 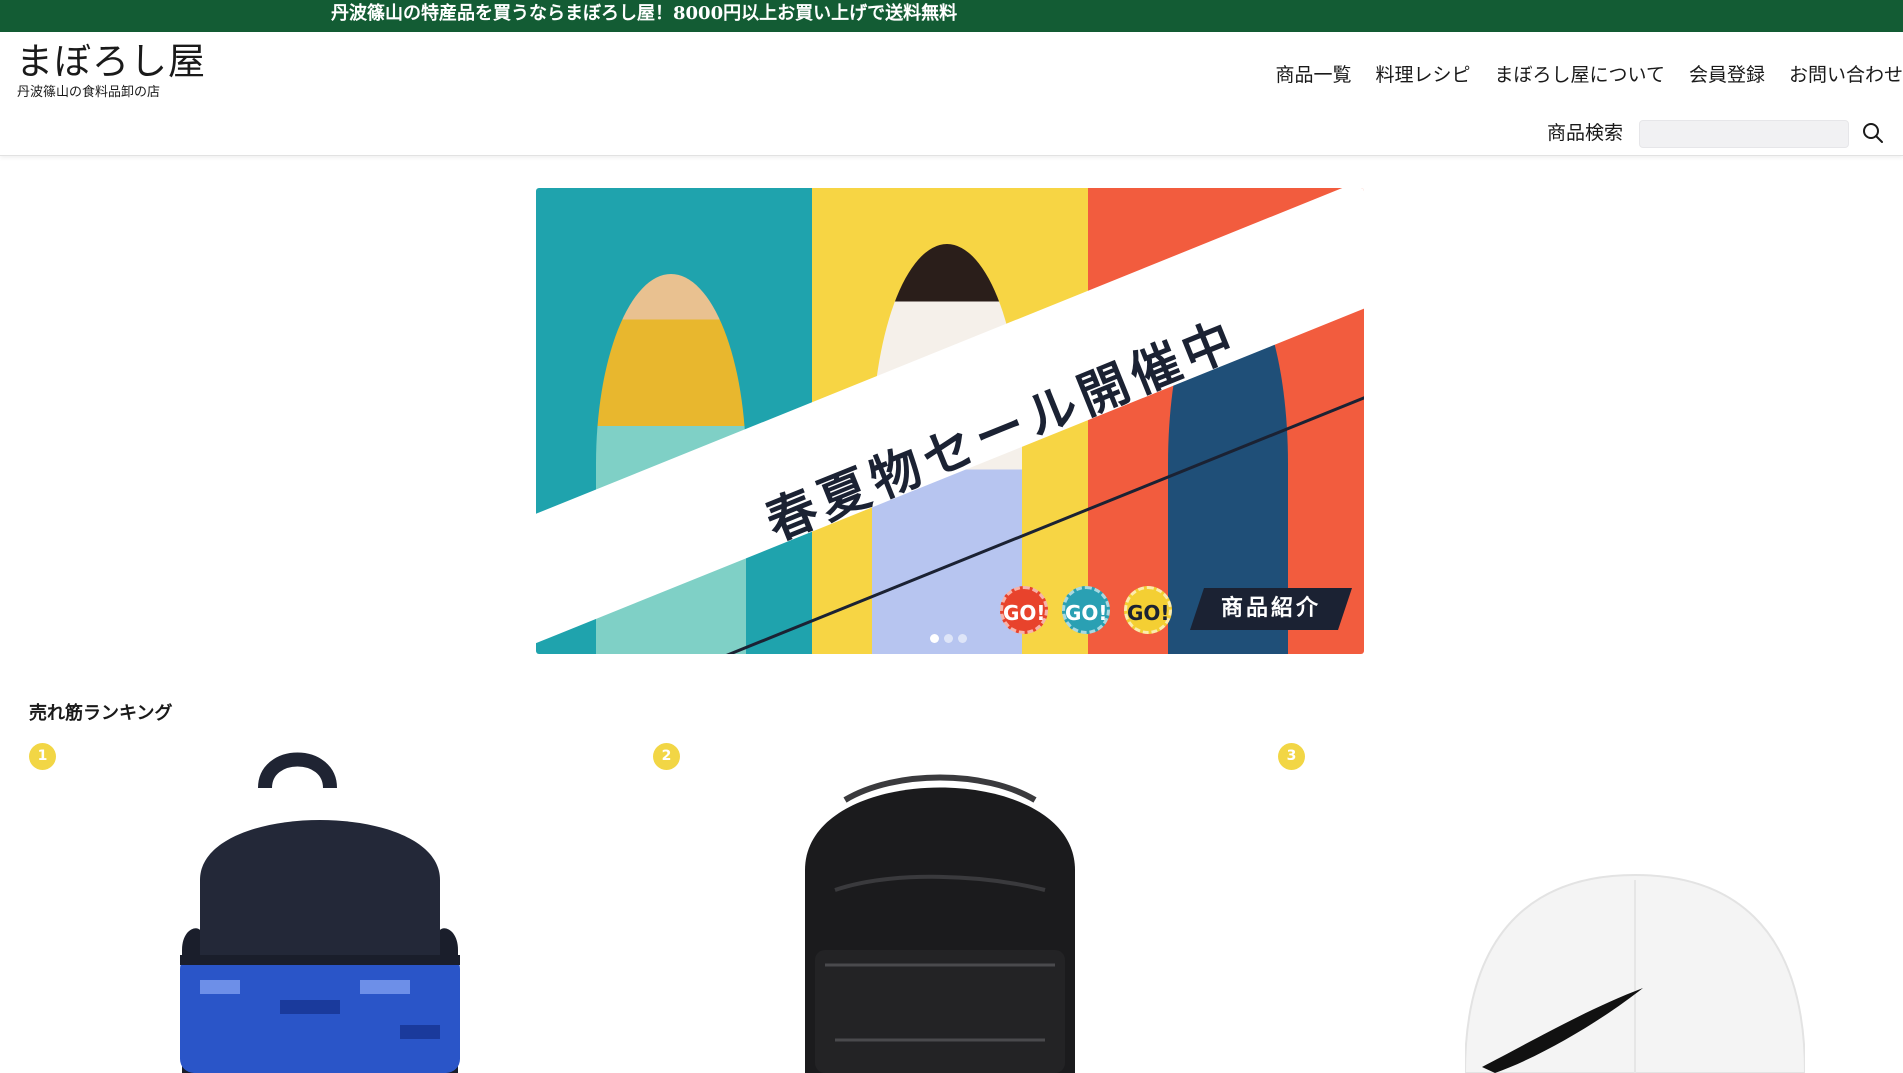 What do you see at coordinates (1148, 610) in the screenshot?
I see `go-badge-3: GO!` at bounding box center [1148, 610].